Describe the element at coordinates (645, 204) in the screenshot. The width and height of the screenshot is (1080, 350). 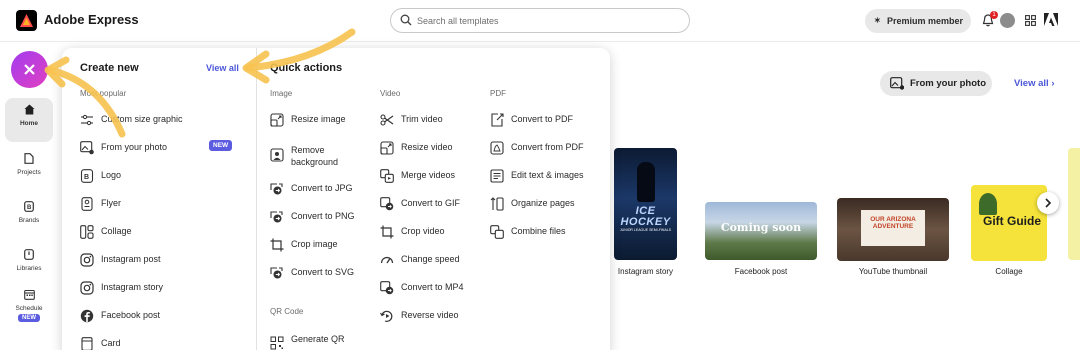
I see `template-card-instagram-story: ICE HOCKEY JUNIOR LEAGUE SEMI-FINALS` at that location.